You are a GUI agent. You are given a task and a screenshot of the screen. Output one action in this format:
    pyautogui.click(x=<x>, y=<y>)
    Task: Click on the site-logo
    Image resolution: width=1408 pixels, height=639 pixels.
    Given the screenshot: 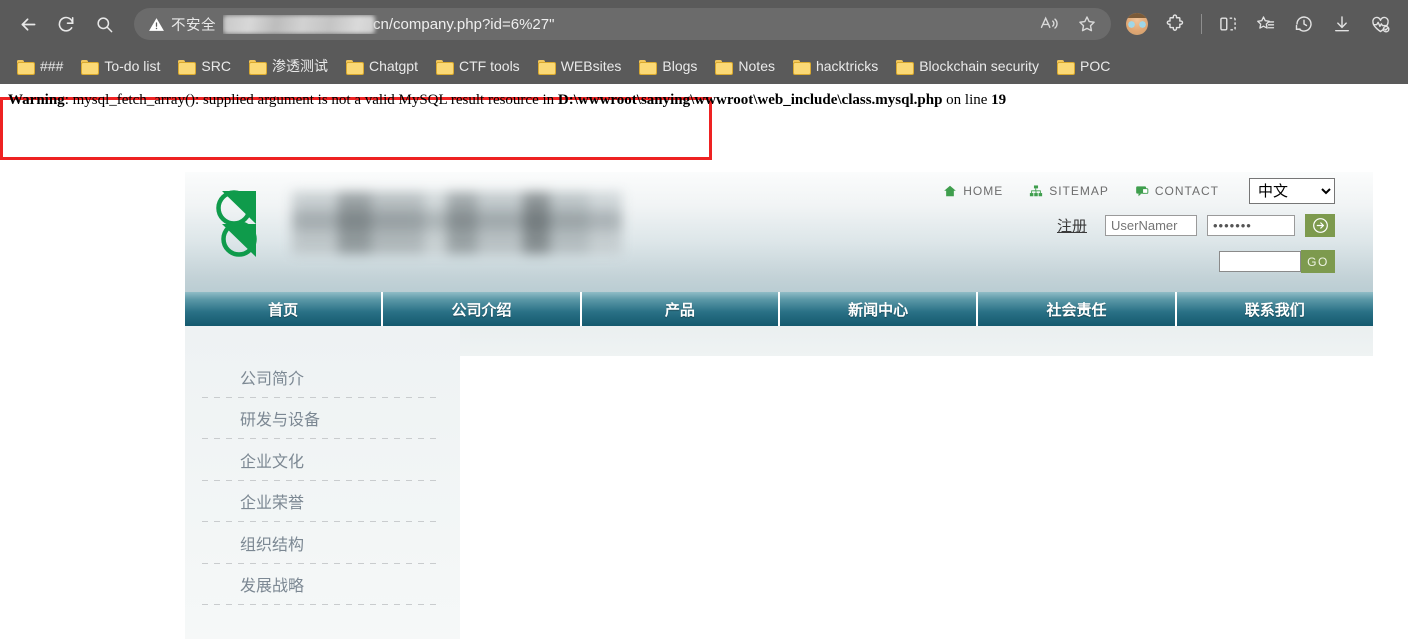 What is the action you would take?
    pyautogui.click(x=417, y=224)
    